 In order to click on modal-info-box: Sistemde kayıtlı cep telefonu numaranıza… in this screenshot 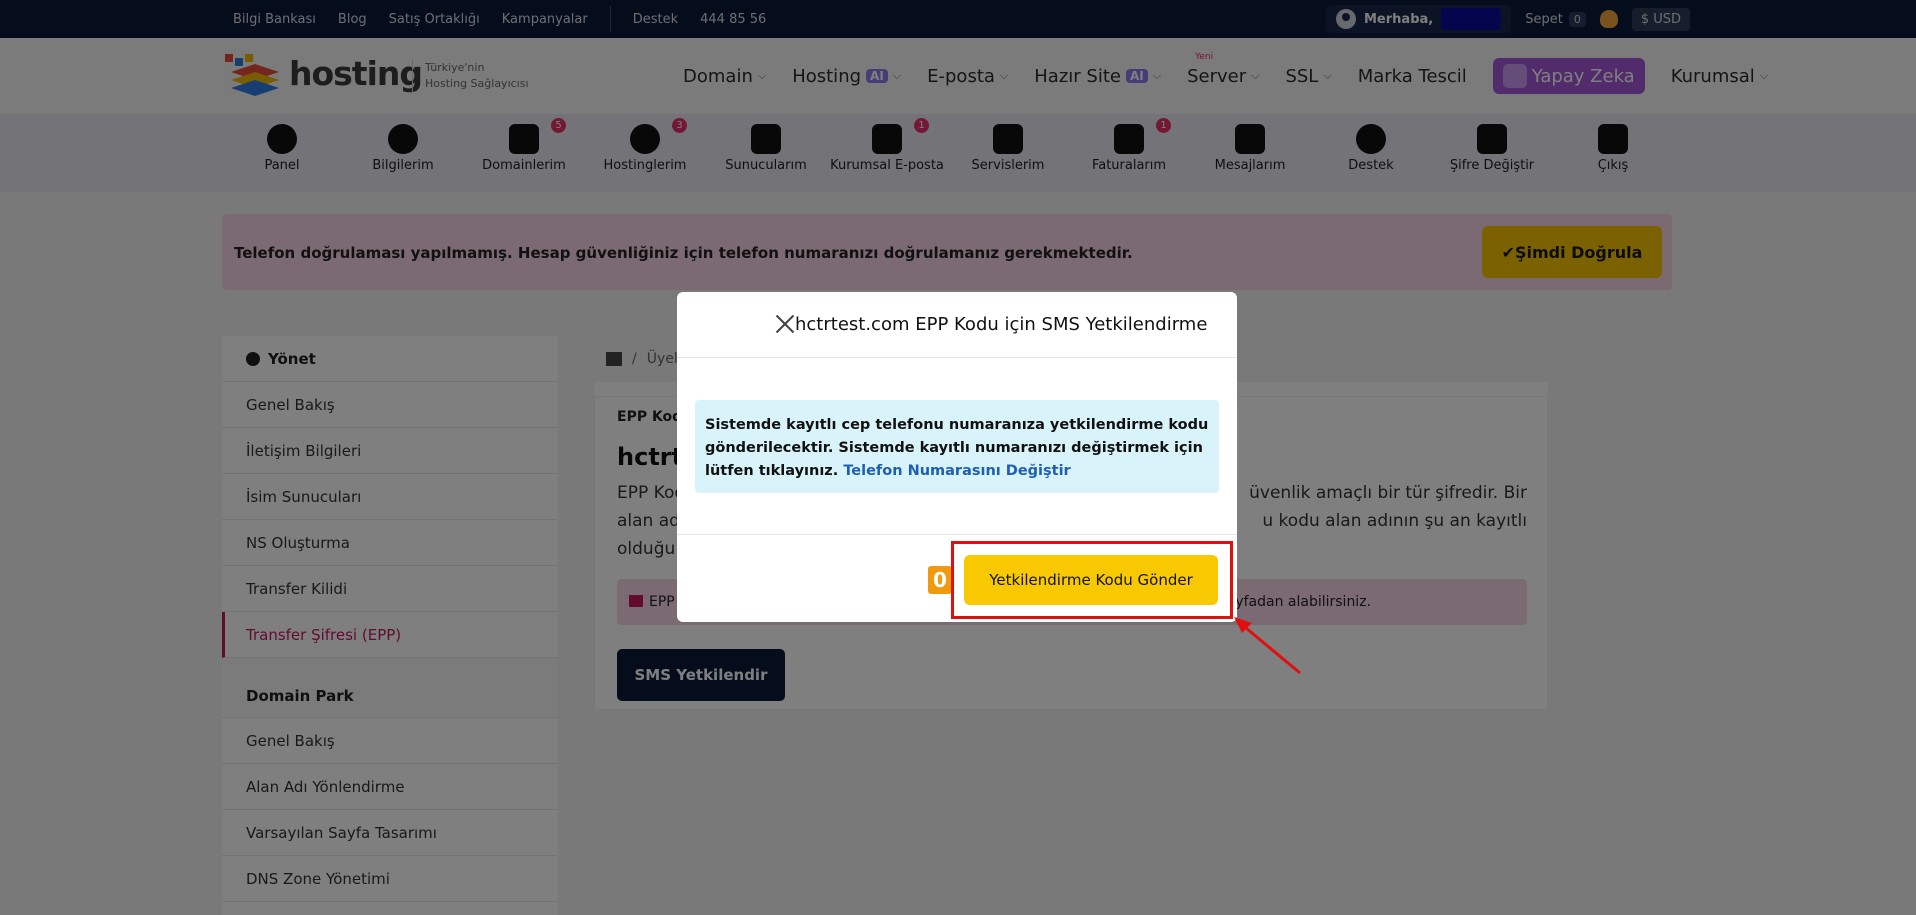, I will do `click(957, 446)`.